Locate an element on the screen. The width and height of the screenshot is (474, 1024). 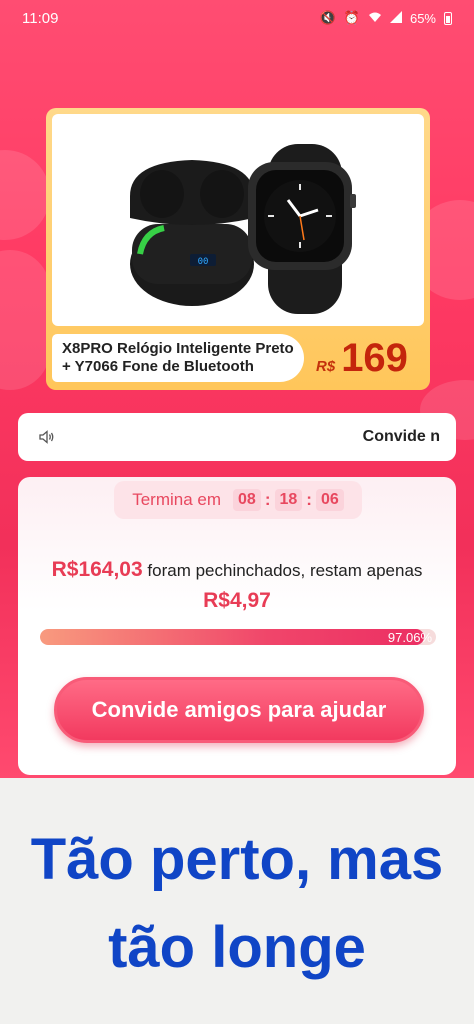
product-price: R$ 169 is located at coordinates (362, 358).